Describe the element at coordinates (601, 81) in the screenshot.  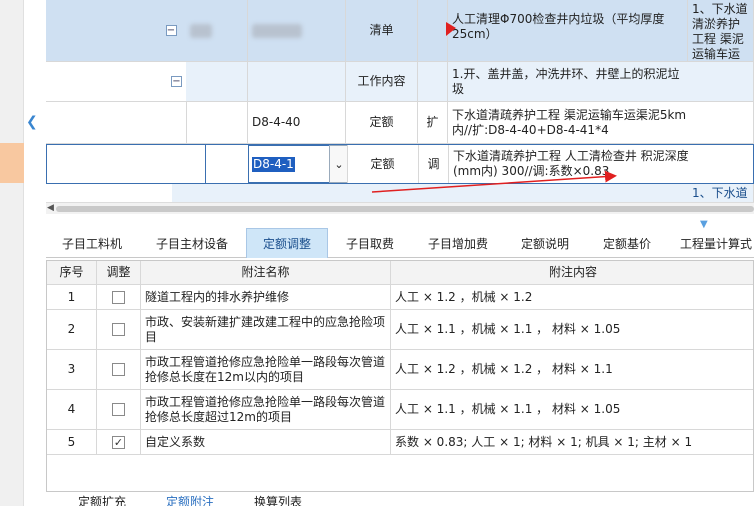
I see `desc-cell: 1.开、盖井盖，冲洗井环、井壁上的积泥垃圾` at that location.